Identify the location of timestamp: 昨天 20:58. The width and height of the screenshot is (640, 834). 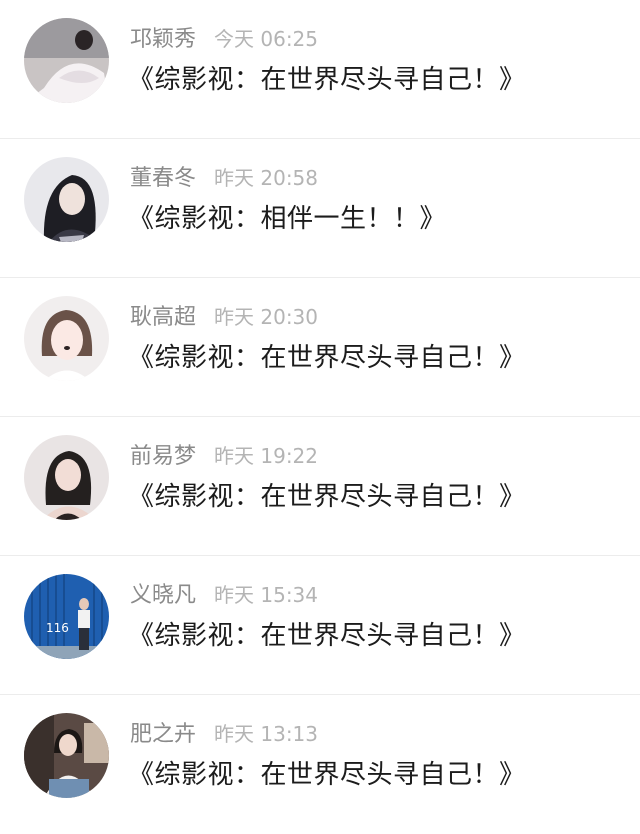
(266, 178).